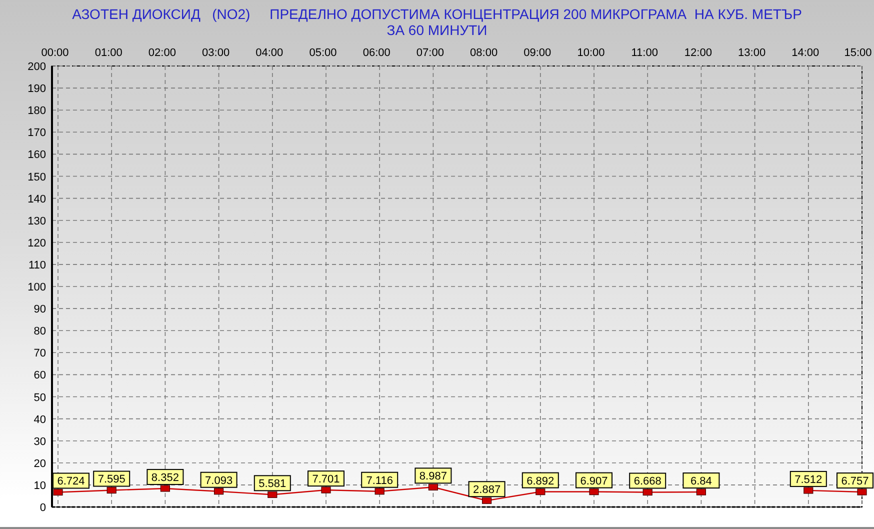 This screenshot has width=874, height=529. I want to click on data-label: 6.84, so click(701, 480).